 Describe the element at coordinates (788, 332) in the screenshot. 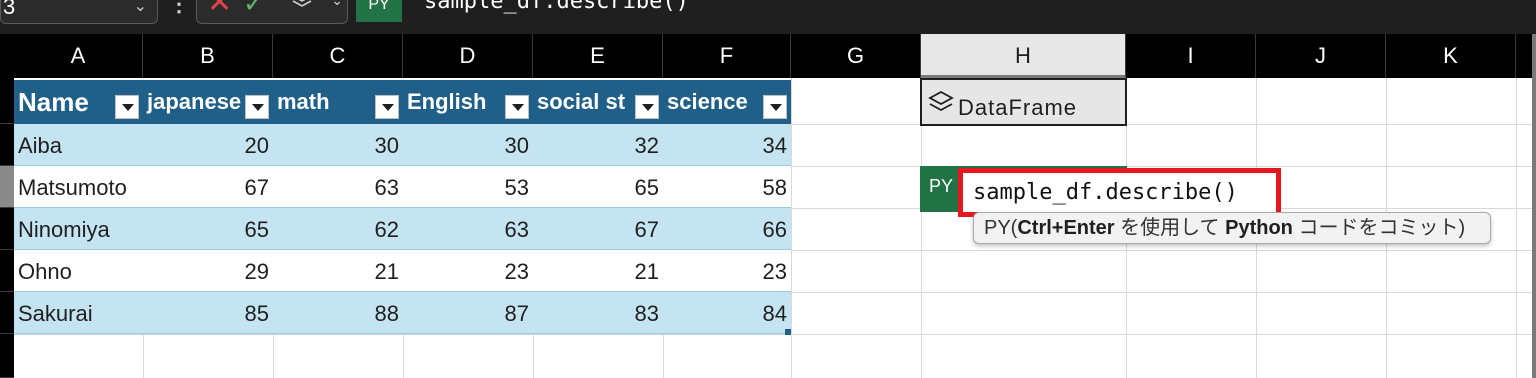

I see `table-resize-handle` at that location.